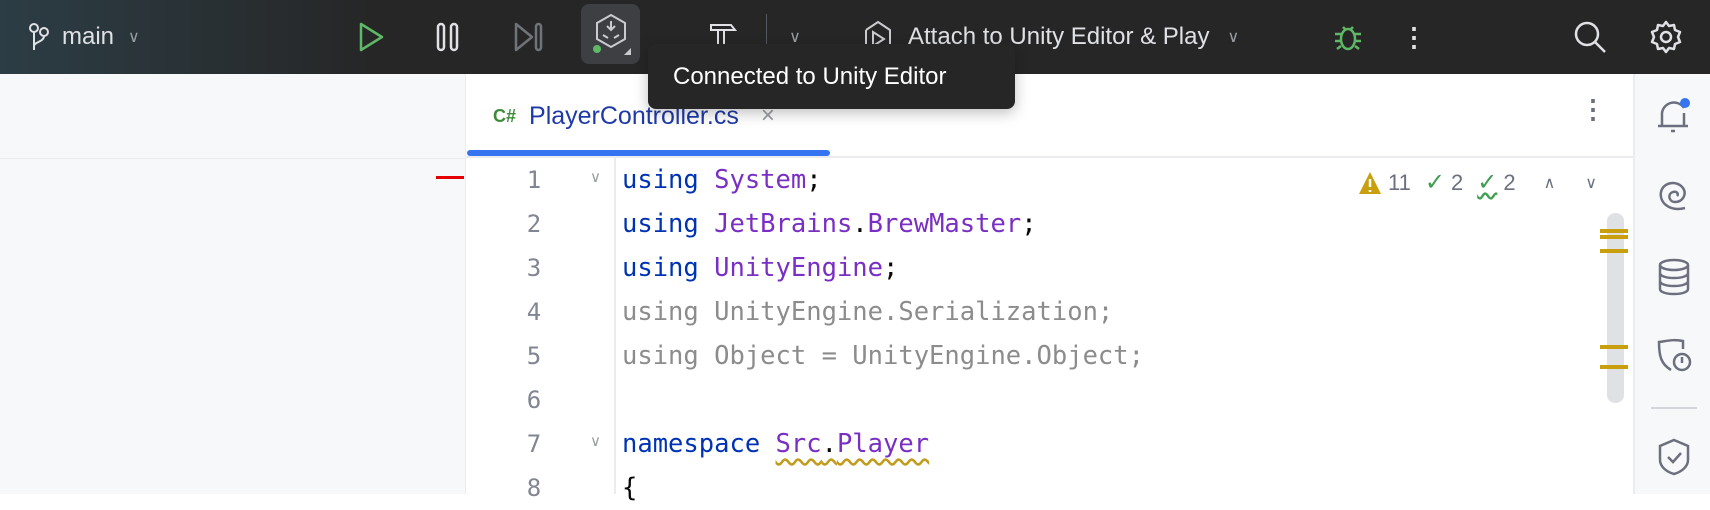 The height and width of the screenshot is (510, 1710). I want to click on code-line: using Object = UnityEngine.Object;, so click(883, 356).